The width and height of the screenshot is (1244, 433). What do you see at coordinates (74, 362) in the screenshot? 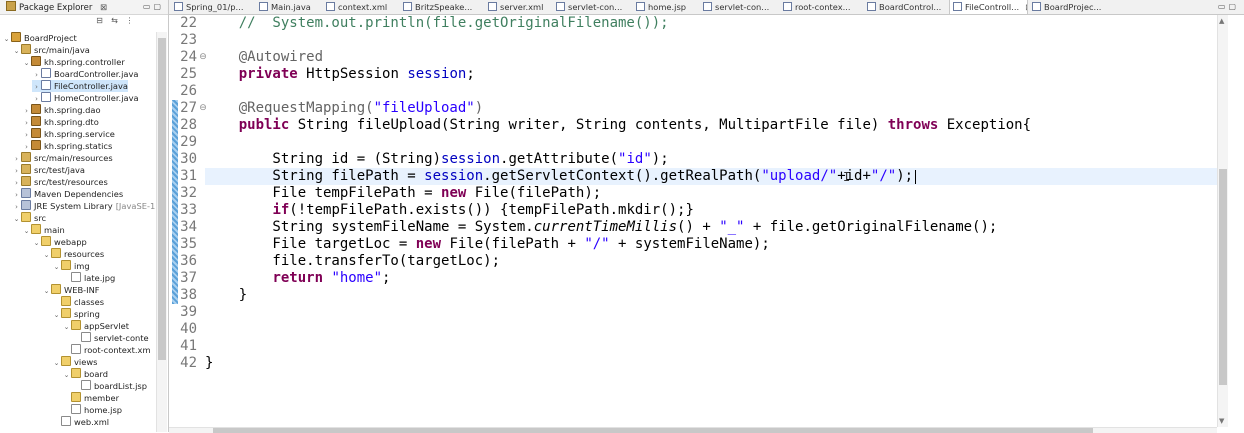
I see `tree-item: ⌄ views` at bounding box center [74, 362].